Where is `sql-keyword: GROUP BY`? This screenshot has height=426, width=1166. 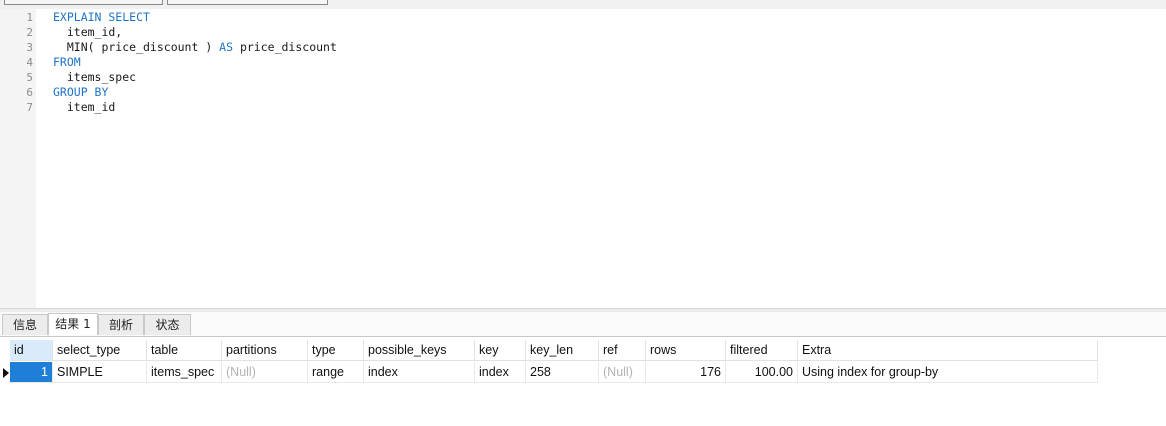
sql-keyword: GROUP BY is located at coordinates (81, 92).